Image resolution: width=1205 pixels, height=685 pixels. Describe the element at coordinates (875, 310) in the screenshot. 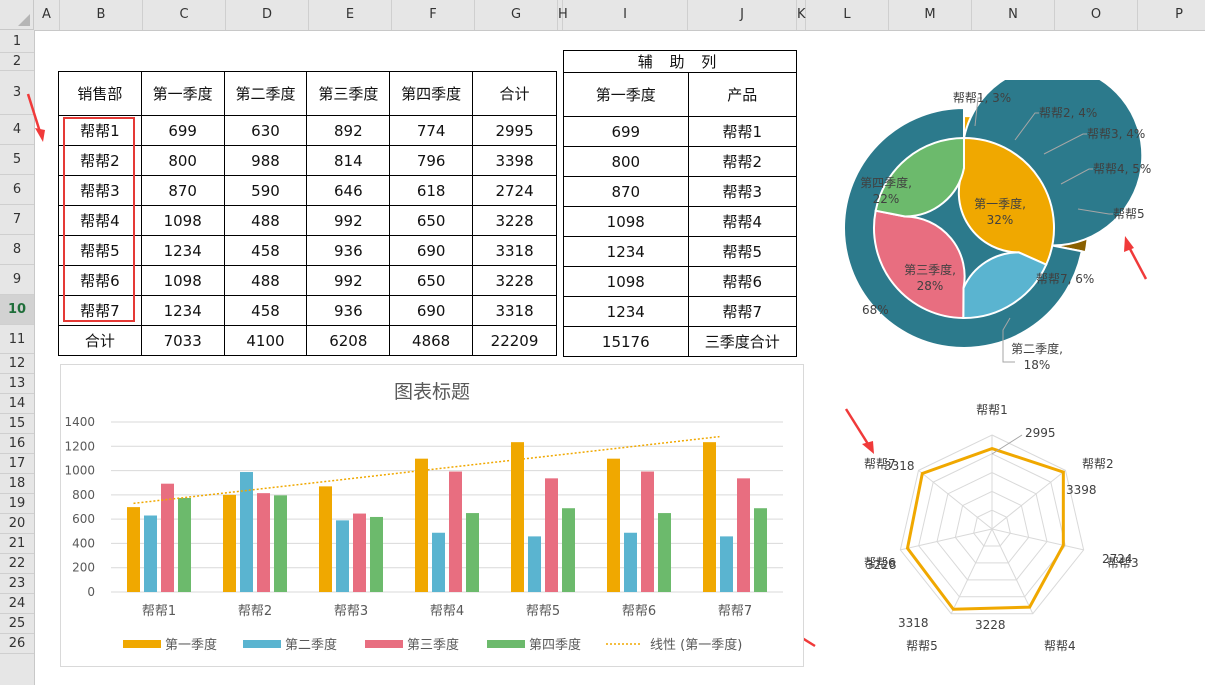

I see `outer-label: 68%` at that location.